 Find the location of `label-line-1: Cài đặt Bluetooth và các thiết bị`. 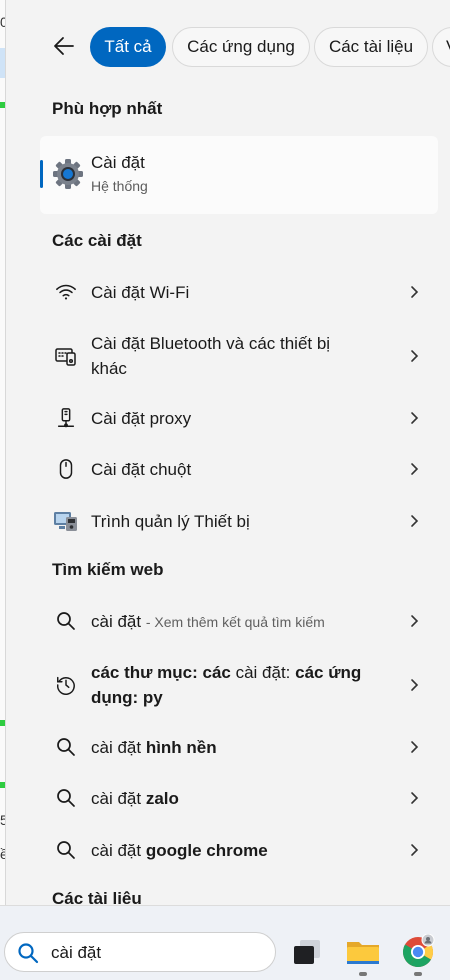

label-line-1: Cài đặt Bluetooth và các thiết bị is located at coordinates (211, 343).